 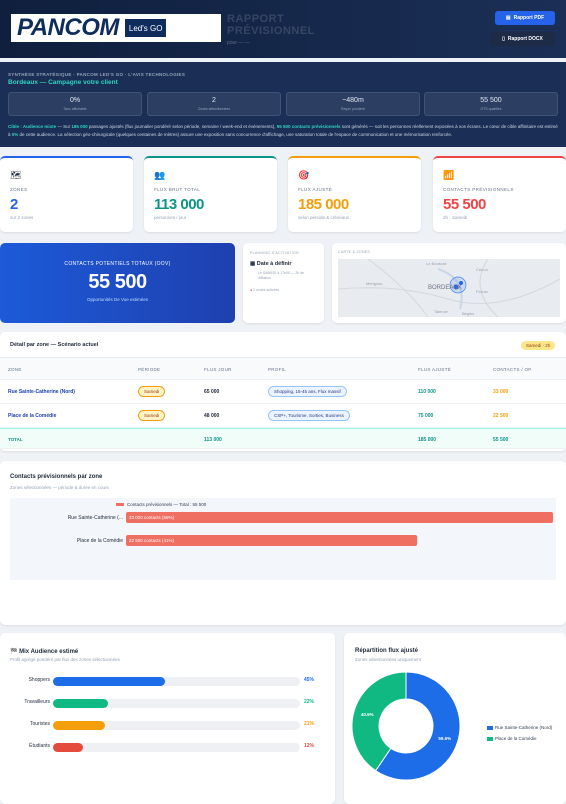 I want to click on mix-row: Touristes 21%, so click(x=167, y=725).